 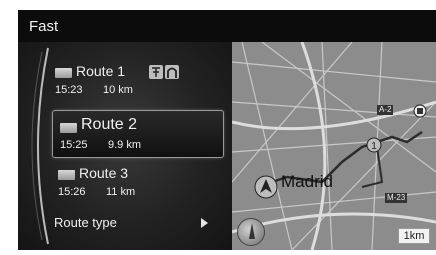 What do you see at coordinates (396, 198) in the screenshot?
I see `road-label-m23: M-23` at bounding box center [396, 198].